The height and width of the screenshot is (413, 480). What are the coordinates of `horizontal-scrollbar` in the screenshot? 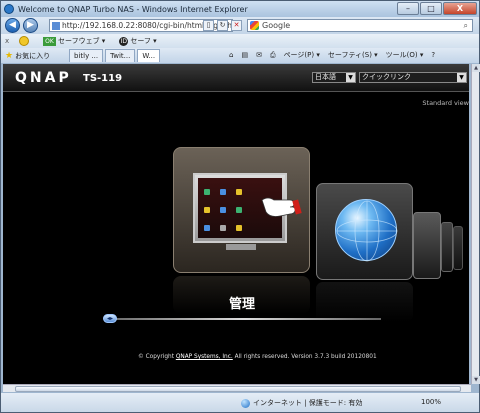 It's located at (237, 388).